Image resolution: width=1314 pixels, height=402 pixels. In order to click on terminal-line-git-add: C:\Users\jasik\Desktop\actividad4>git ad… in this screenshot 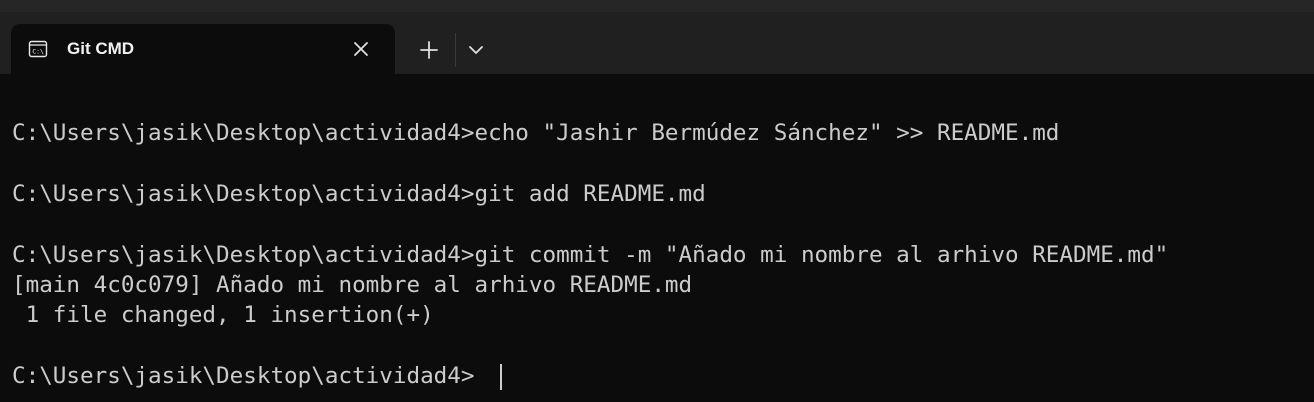, I will do `click(359, 194)`.